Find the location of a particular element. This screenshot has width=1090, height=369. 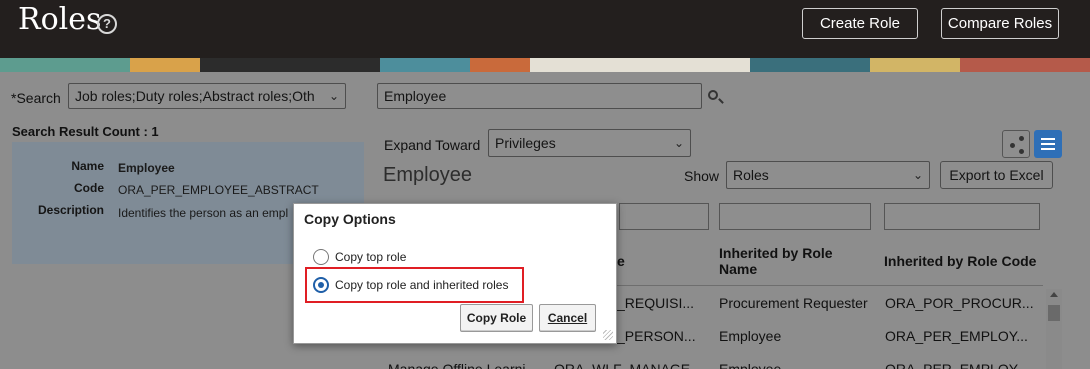

description-label: Description is located at coordinates (70, 210).